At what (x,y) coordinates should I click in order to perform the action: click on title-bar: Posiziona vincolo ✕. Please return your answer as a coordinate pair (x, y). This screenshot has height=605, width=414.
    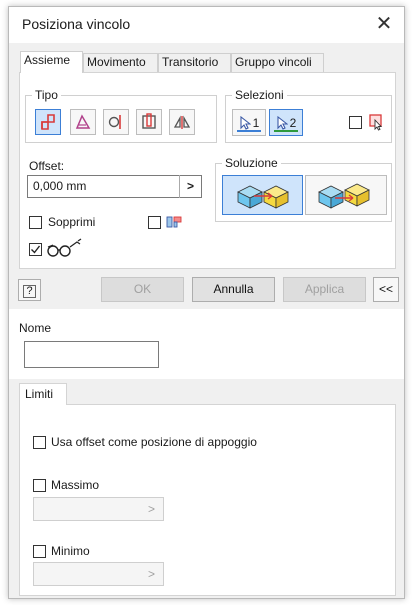
    Looking at the image, I should click on (206, 25).